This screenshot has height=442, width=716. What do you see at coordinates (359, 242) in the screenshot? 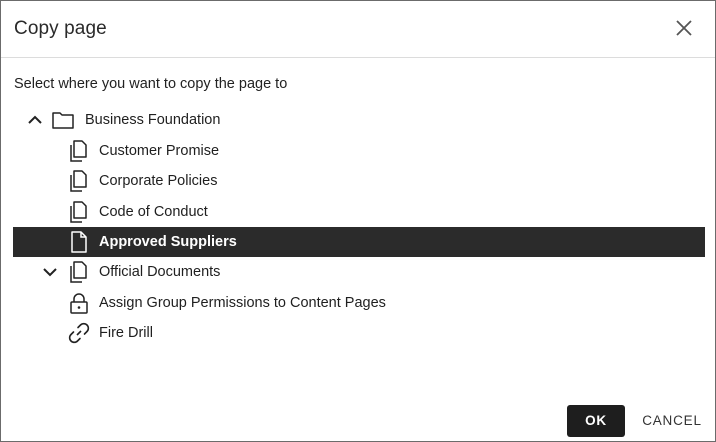
I see `tree-item-approved-suppliers: Approved Suppliers` at bounding box center [359, 242].